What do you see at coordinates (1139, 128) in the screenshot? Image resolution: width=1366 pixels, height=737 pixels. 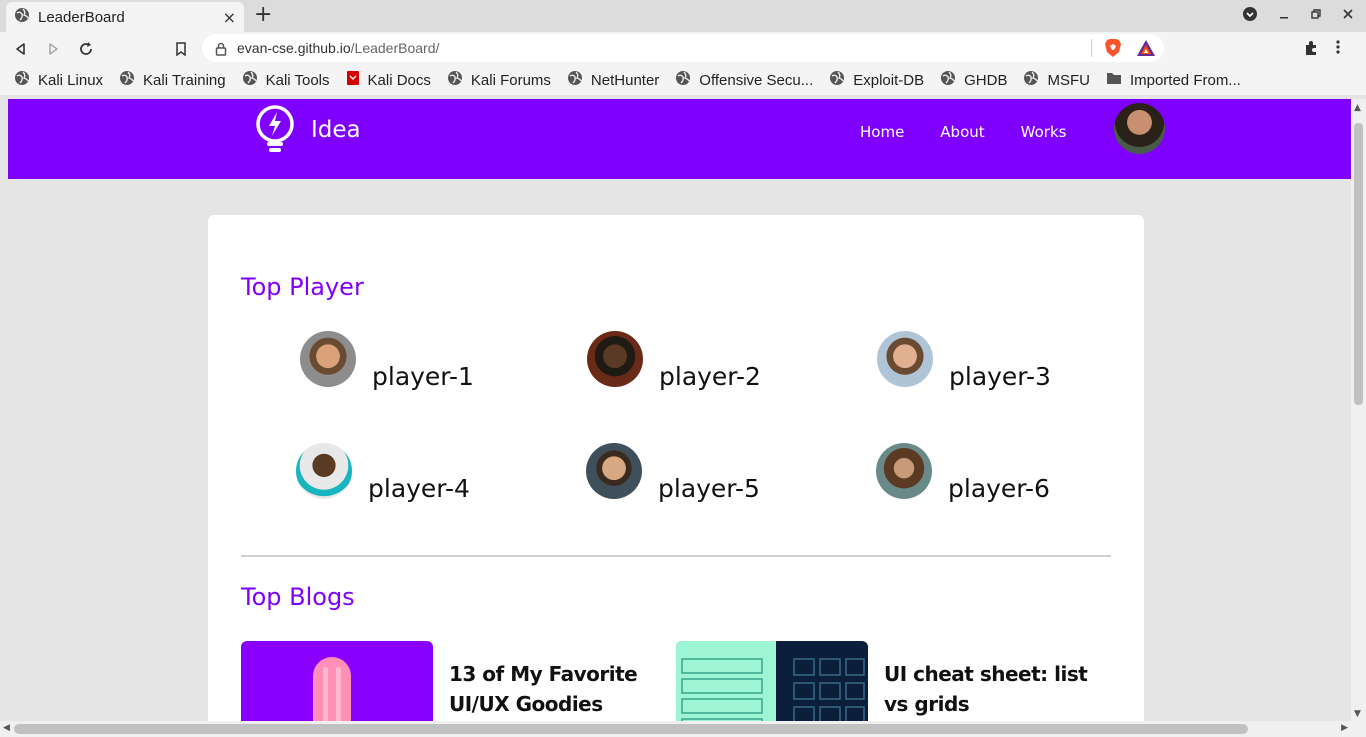 I see `user-avatar` at bounding box center [1139, 128].